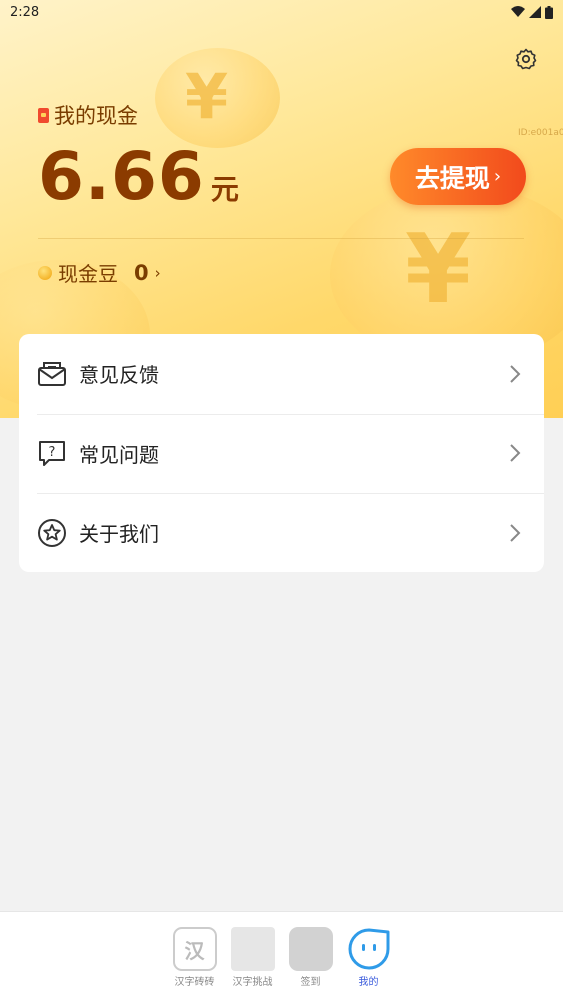 The height and width of the screenshot is (1001, 563). I want to click on menu-item-label: 关于我们, so click(119, 534).